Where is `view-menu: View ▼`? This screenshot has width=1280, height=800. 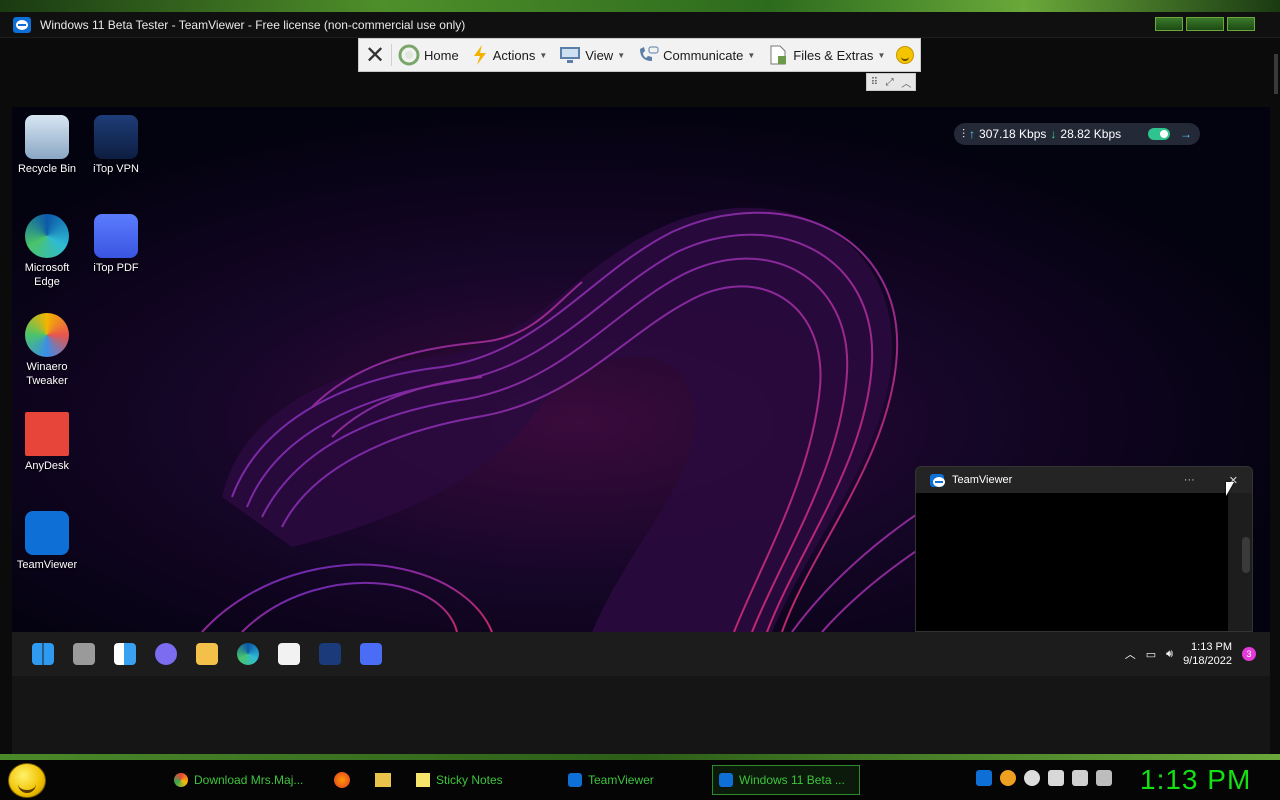
view-menu: View ▼ is located at coordinates (592, 55).